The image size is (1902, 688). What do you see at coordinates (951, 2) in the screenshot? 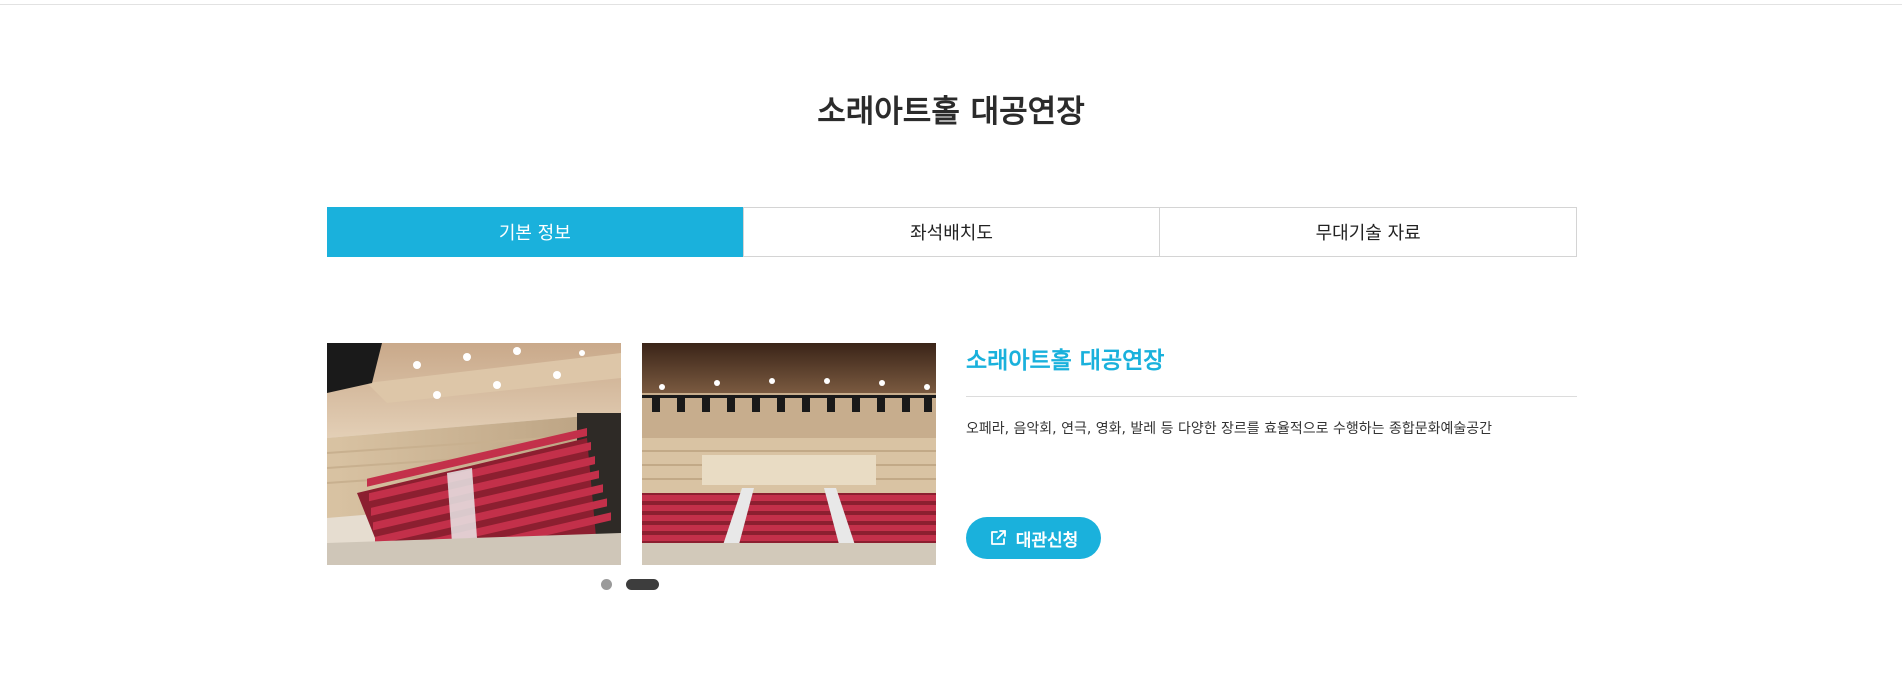
I see `top-divider` at bounding box center [951, 2].